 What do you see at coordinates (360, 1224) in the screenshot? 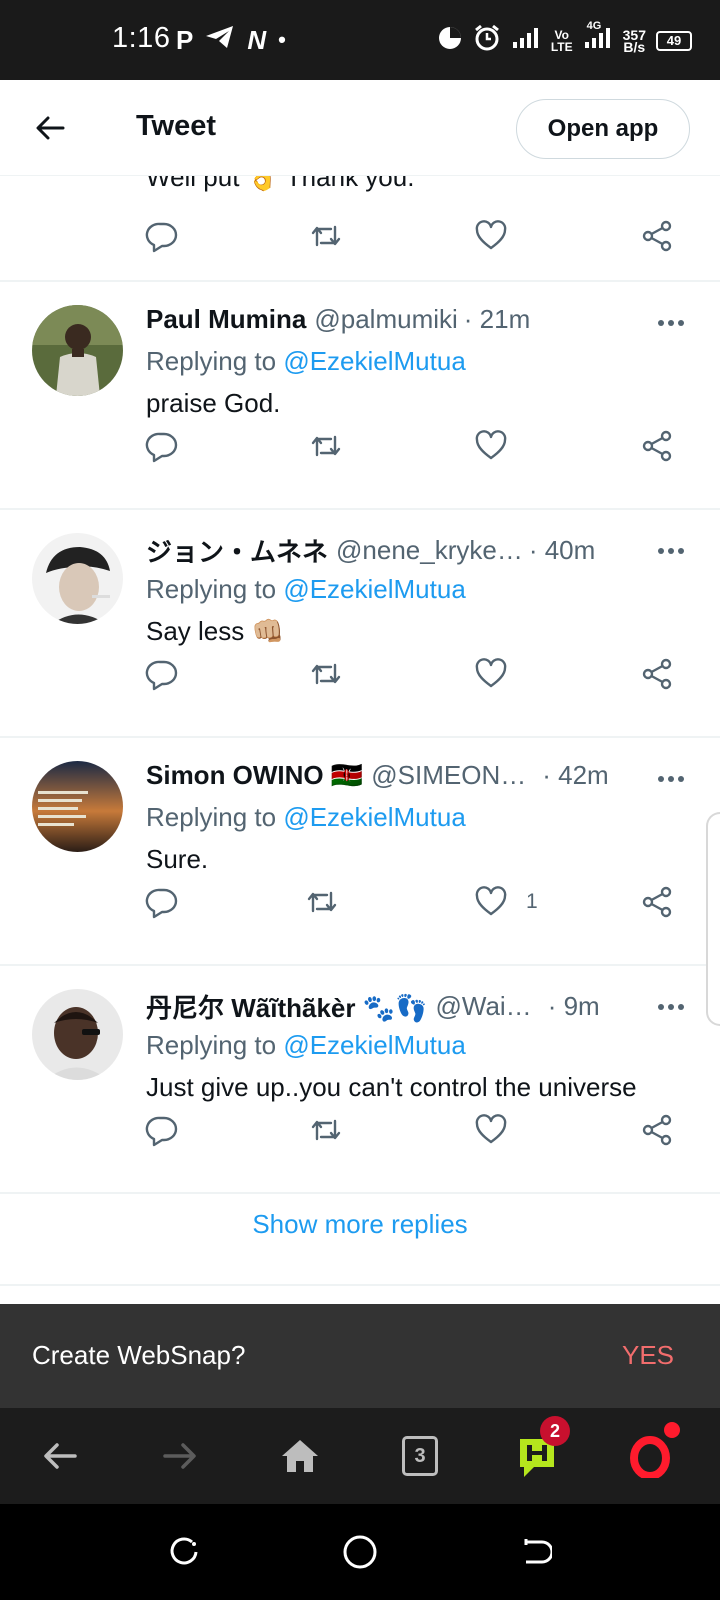
I see `show-more-replies-link: Show more replies` at bounding box center [360, 1224].